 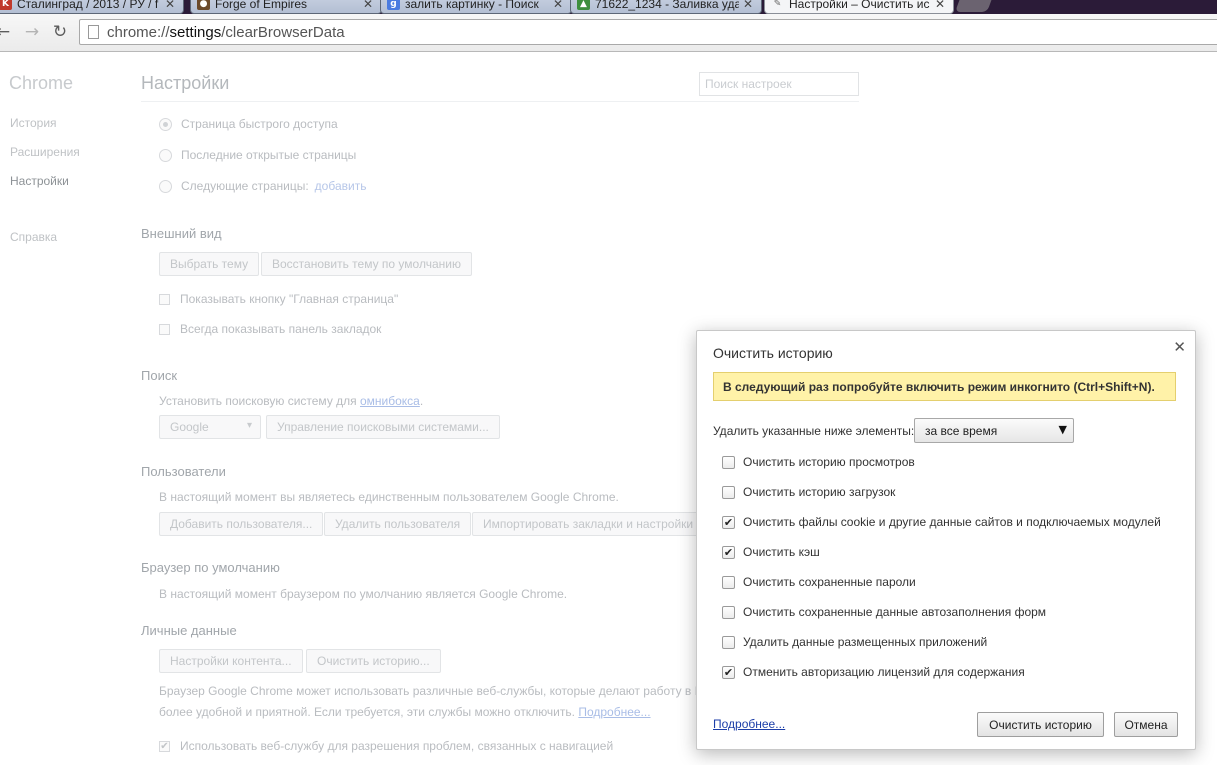 What do you see at coordinates (961, 430) in the screenshot?
I see `time-range-value: за все время` at bounding box center [961, 430].